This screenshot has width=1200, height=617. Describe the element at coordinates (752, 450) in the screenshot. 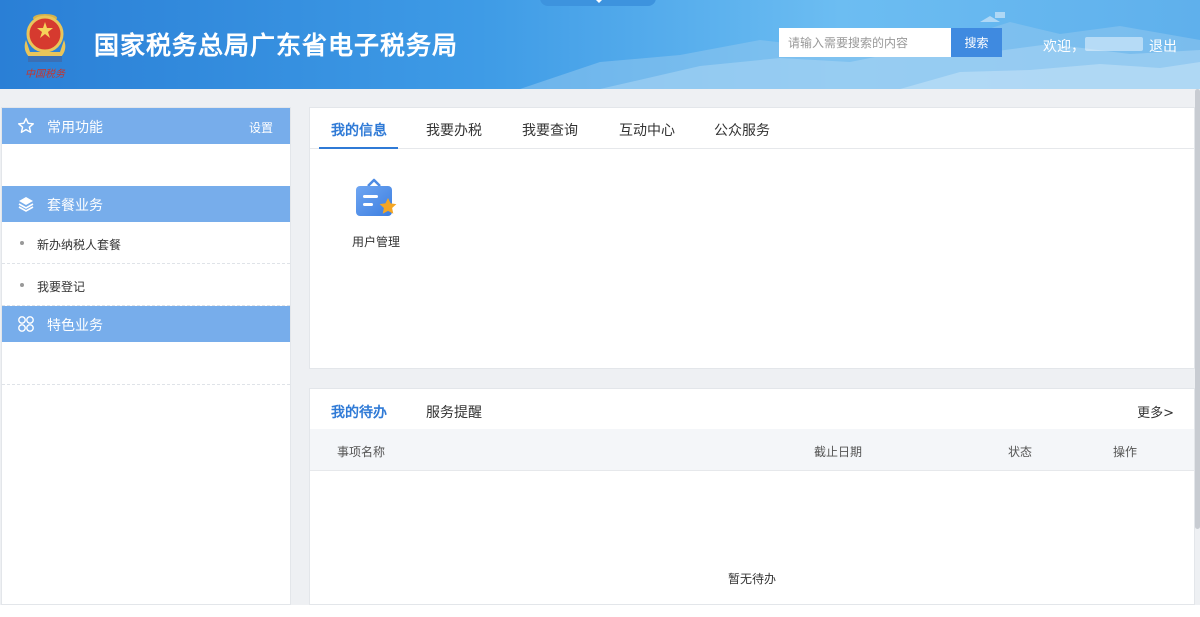

I see `todo-table-header: 事项名称 截止日期 状态 操作` at that location.